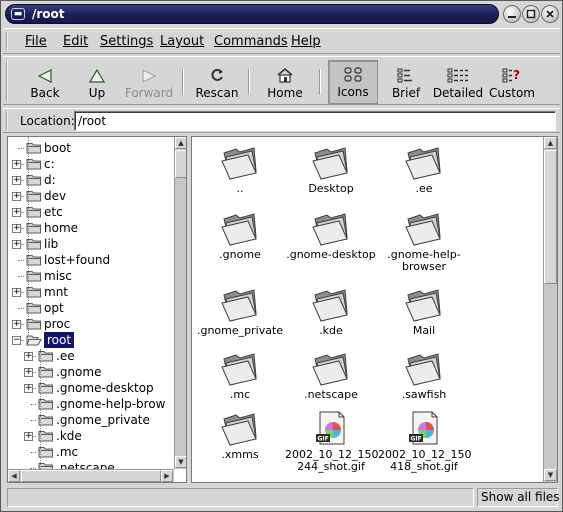 The height and width of the screenshot is (512, 563). Describe the element at coordinates (331, 330) in the screenshot. I see `file-name-label: .kde` at that location.